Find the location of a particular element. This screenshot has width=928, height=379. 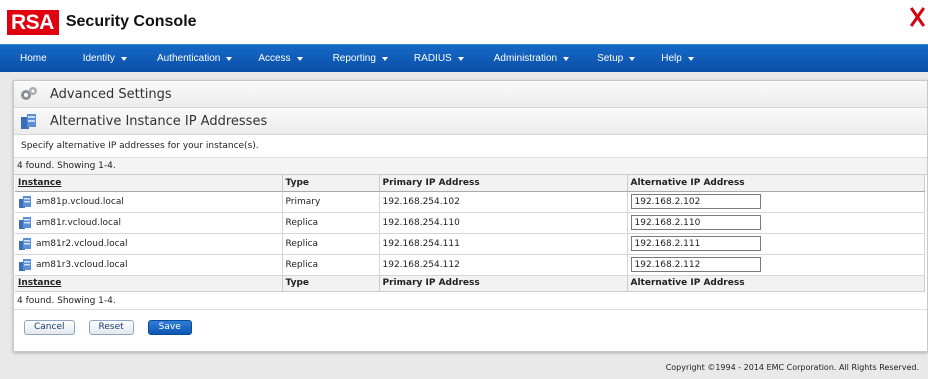

instance-cell: am81r3.vcloud.local is located at coordinates (150, 265).